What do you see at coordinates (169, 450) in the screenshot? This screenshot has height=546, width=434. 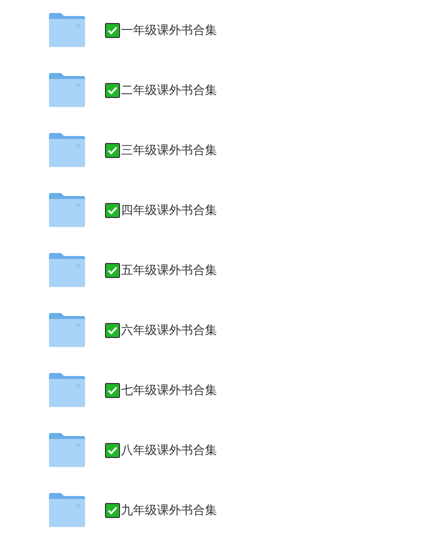 I see `folder-name: 八年级课外书合集` at bounding box center [169, 450].